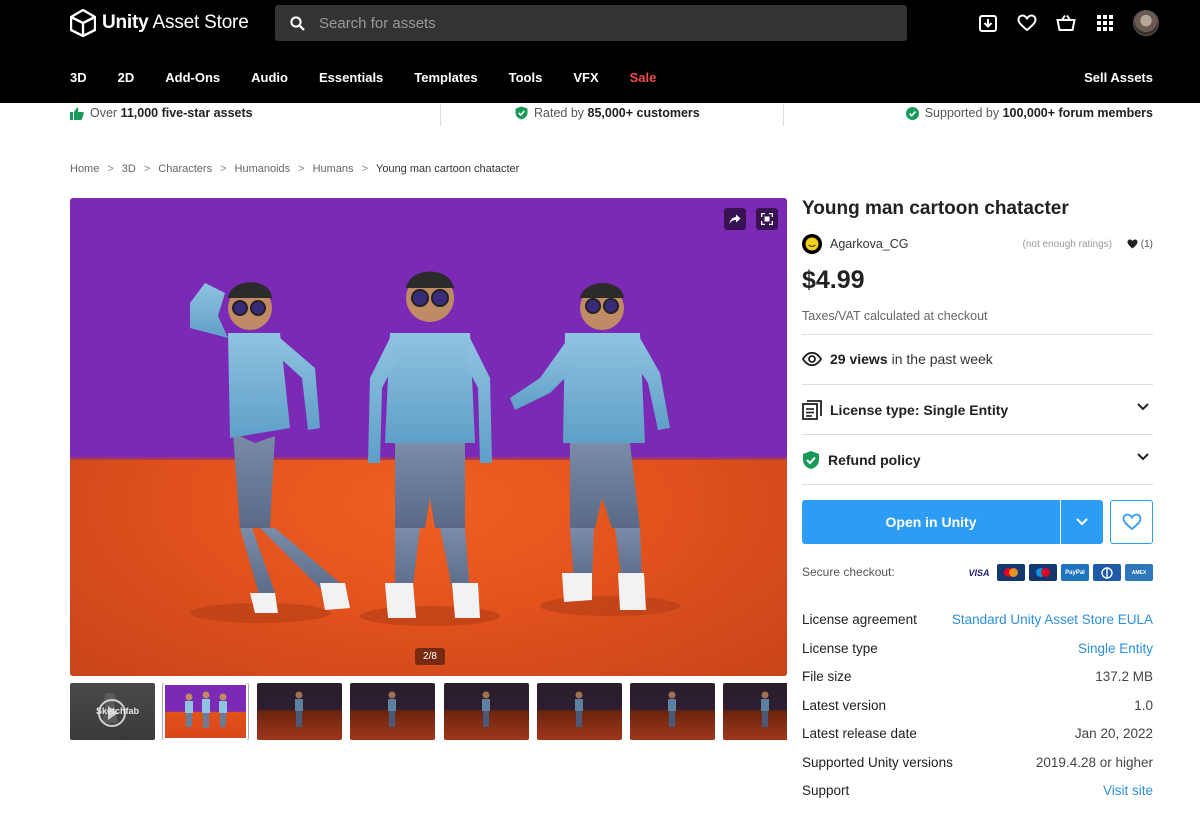  What do you see at coordinates (78, 77) in the screenshot?
I see `nav-item-3d: 3D` at bounding box center [78, 77].